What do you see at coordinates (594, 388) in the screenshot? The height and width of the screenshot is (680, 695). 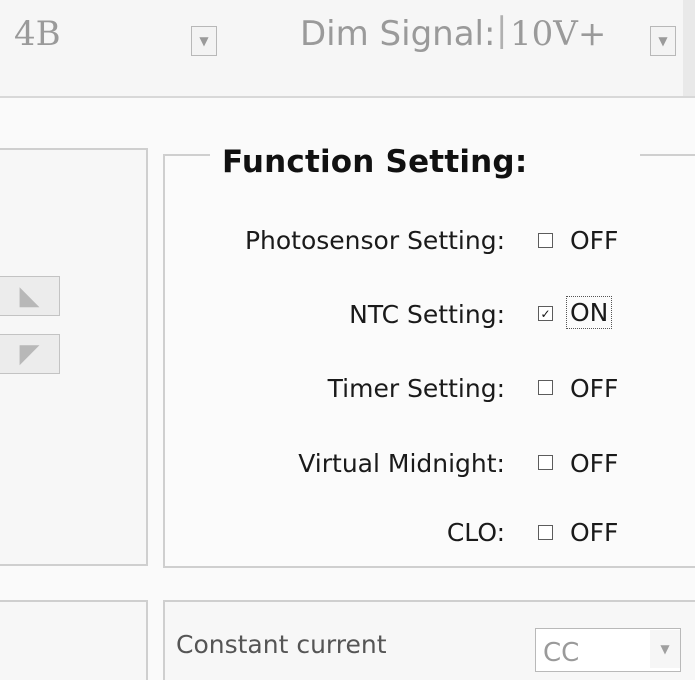 I see `timer-state: OFF` at bounding box center [594, 388].